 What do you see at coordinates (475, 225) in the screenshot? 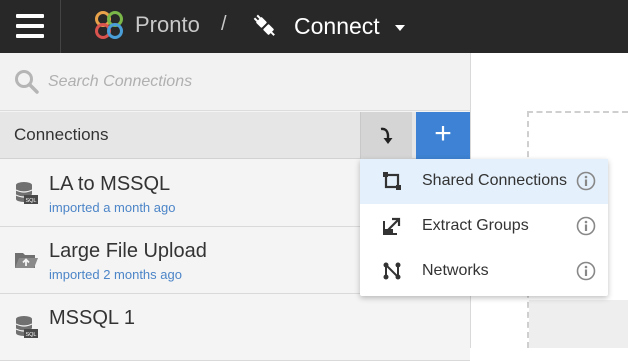
I see `menu-item-label: Extract Groups` at bounding box center [475, 225].